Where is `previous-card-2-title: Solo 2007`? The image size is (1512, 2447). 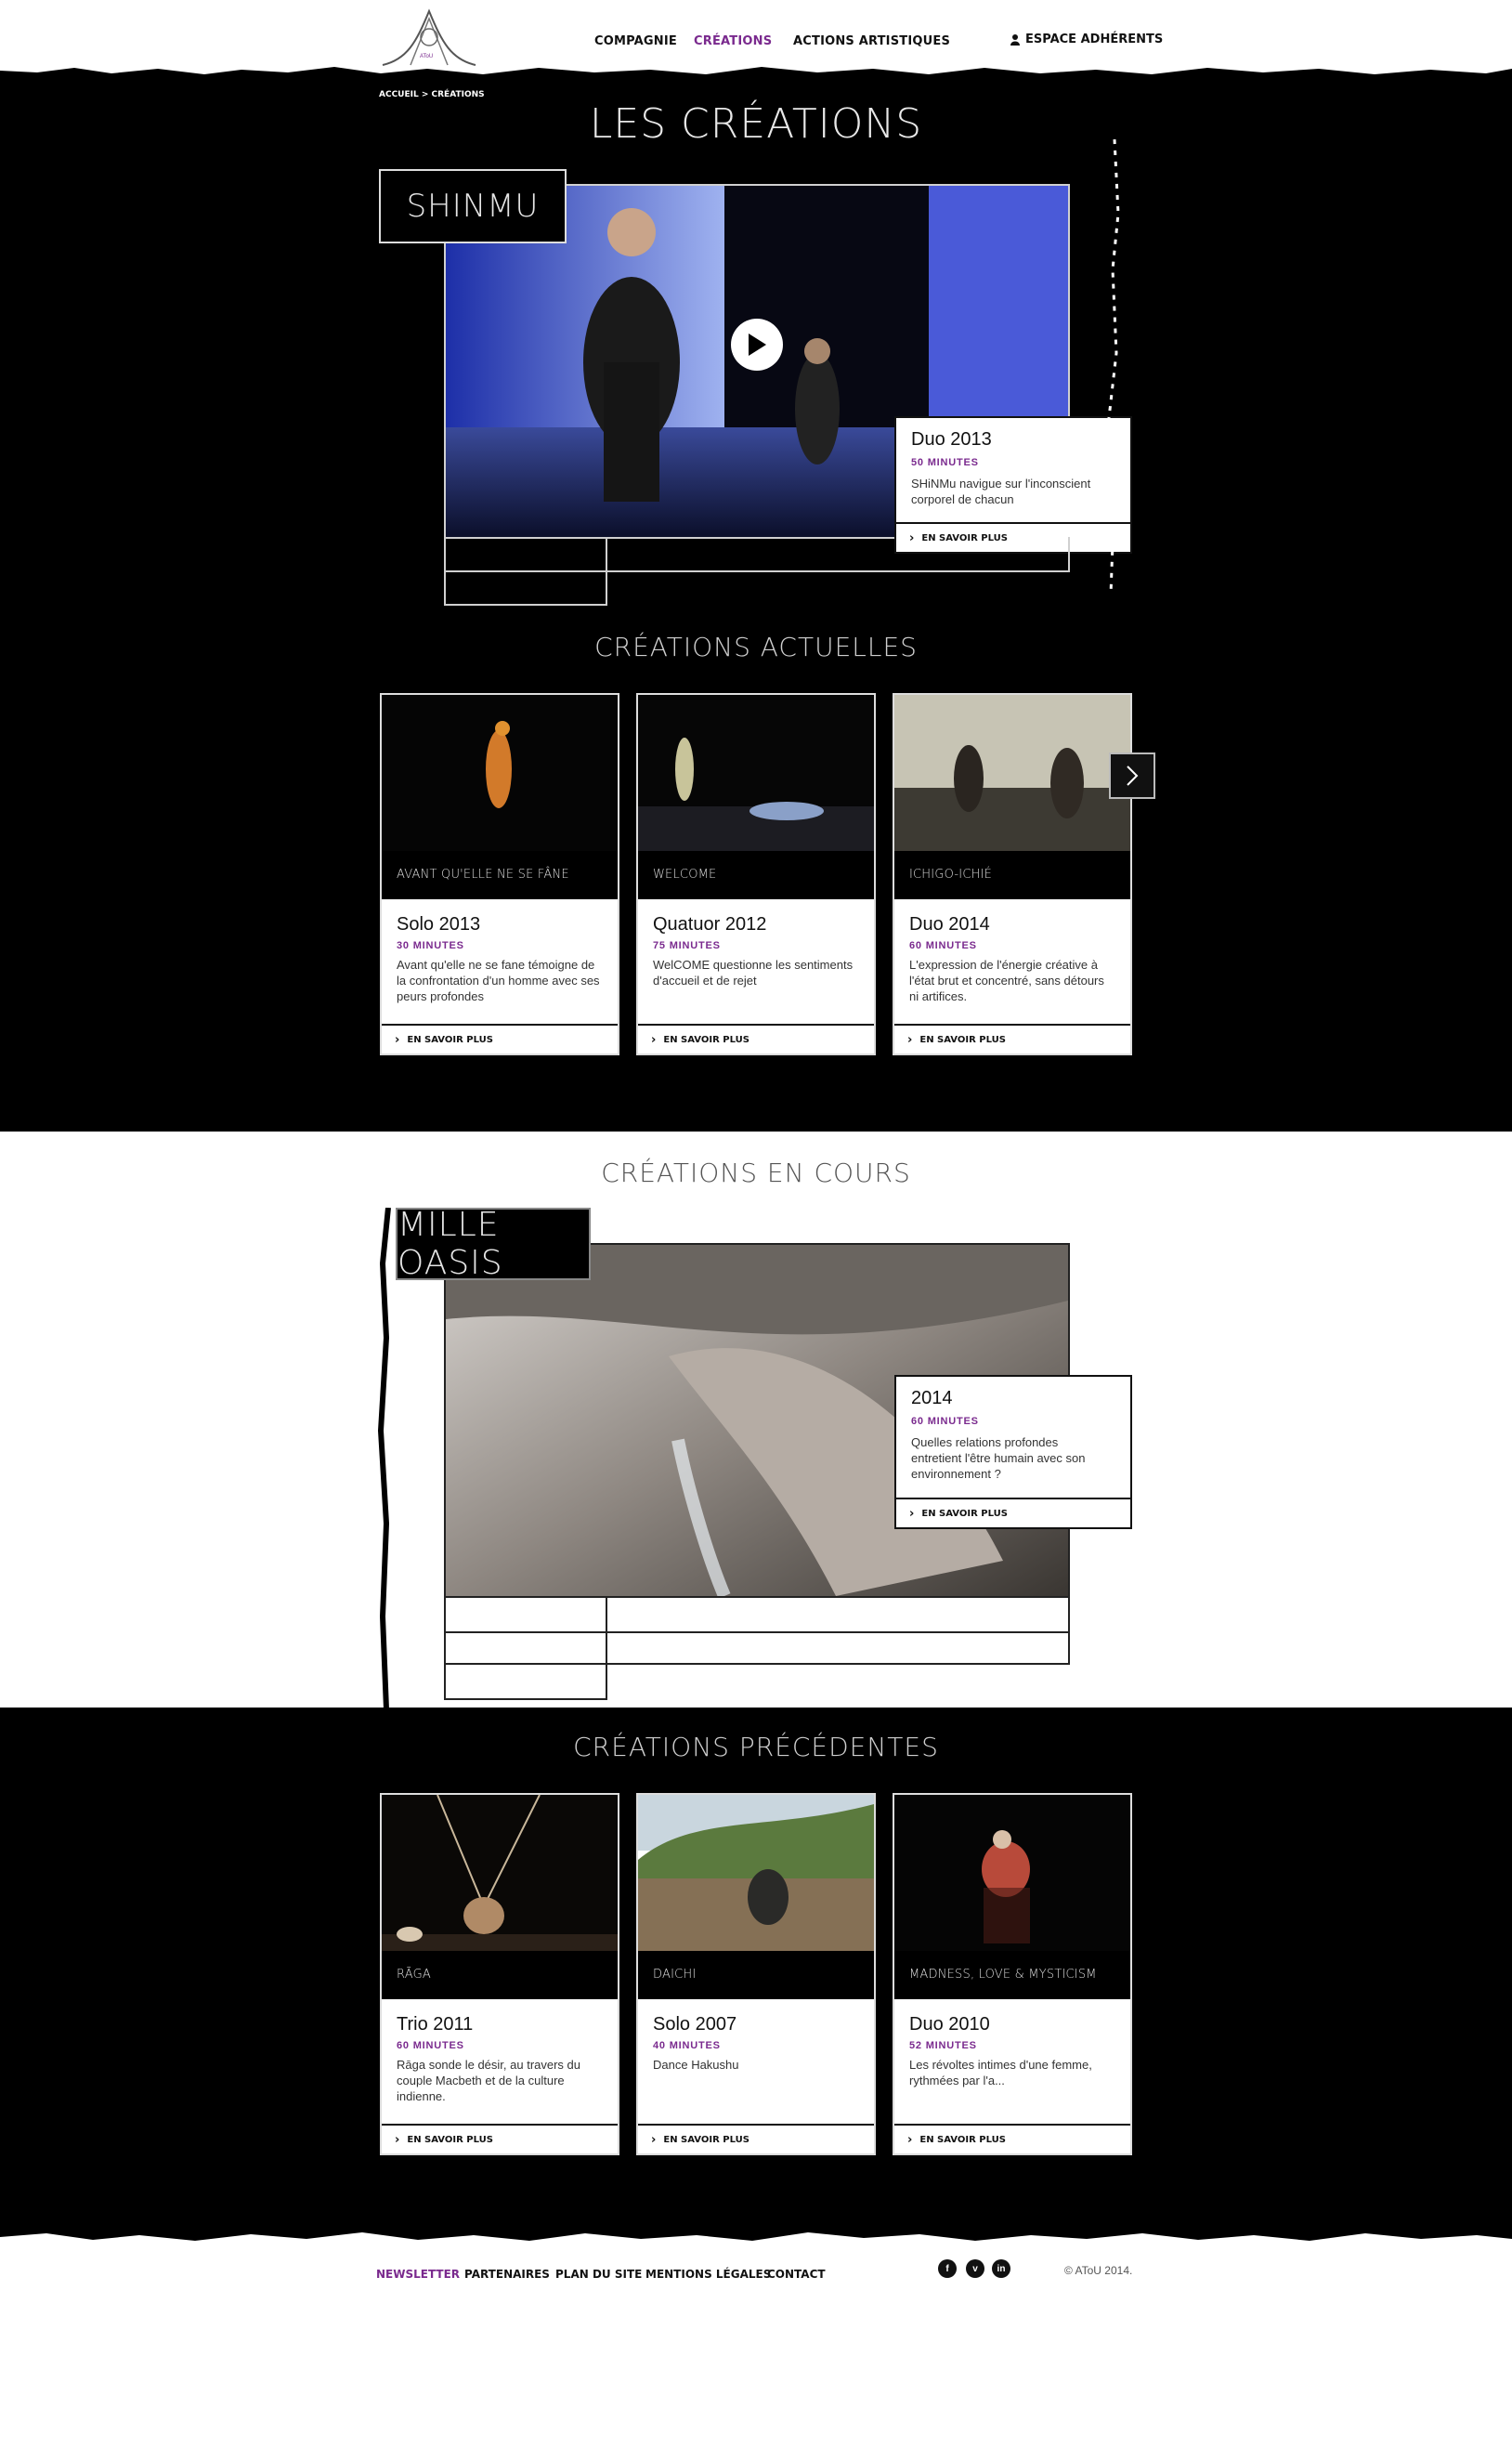
previous-card-2-title: Solo 2007 is located at coordinates (695, 2025).